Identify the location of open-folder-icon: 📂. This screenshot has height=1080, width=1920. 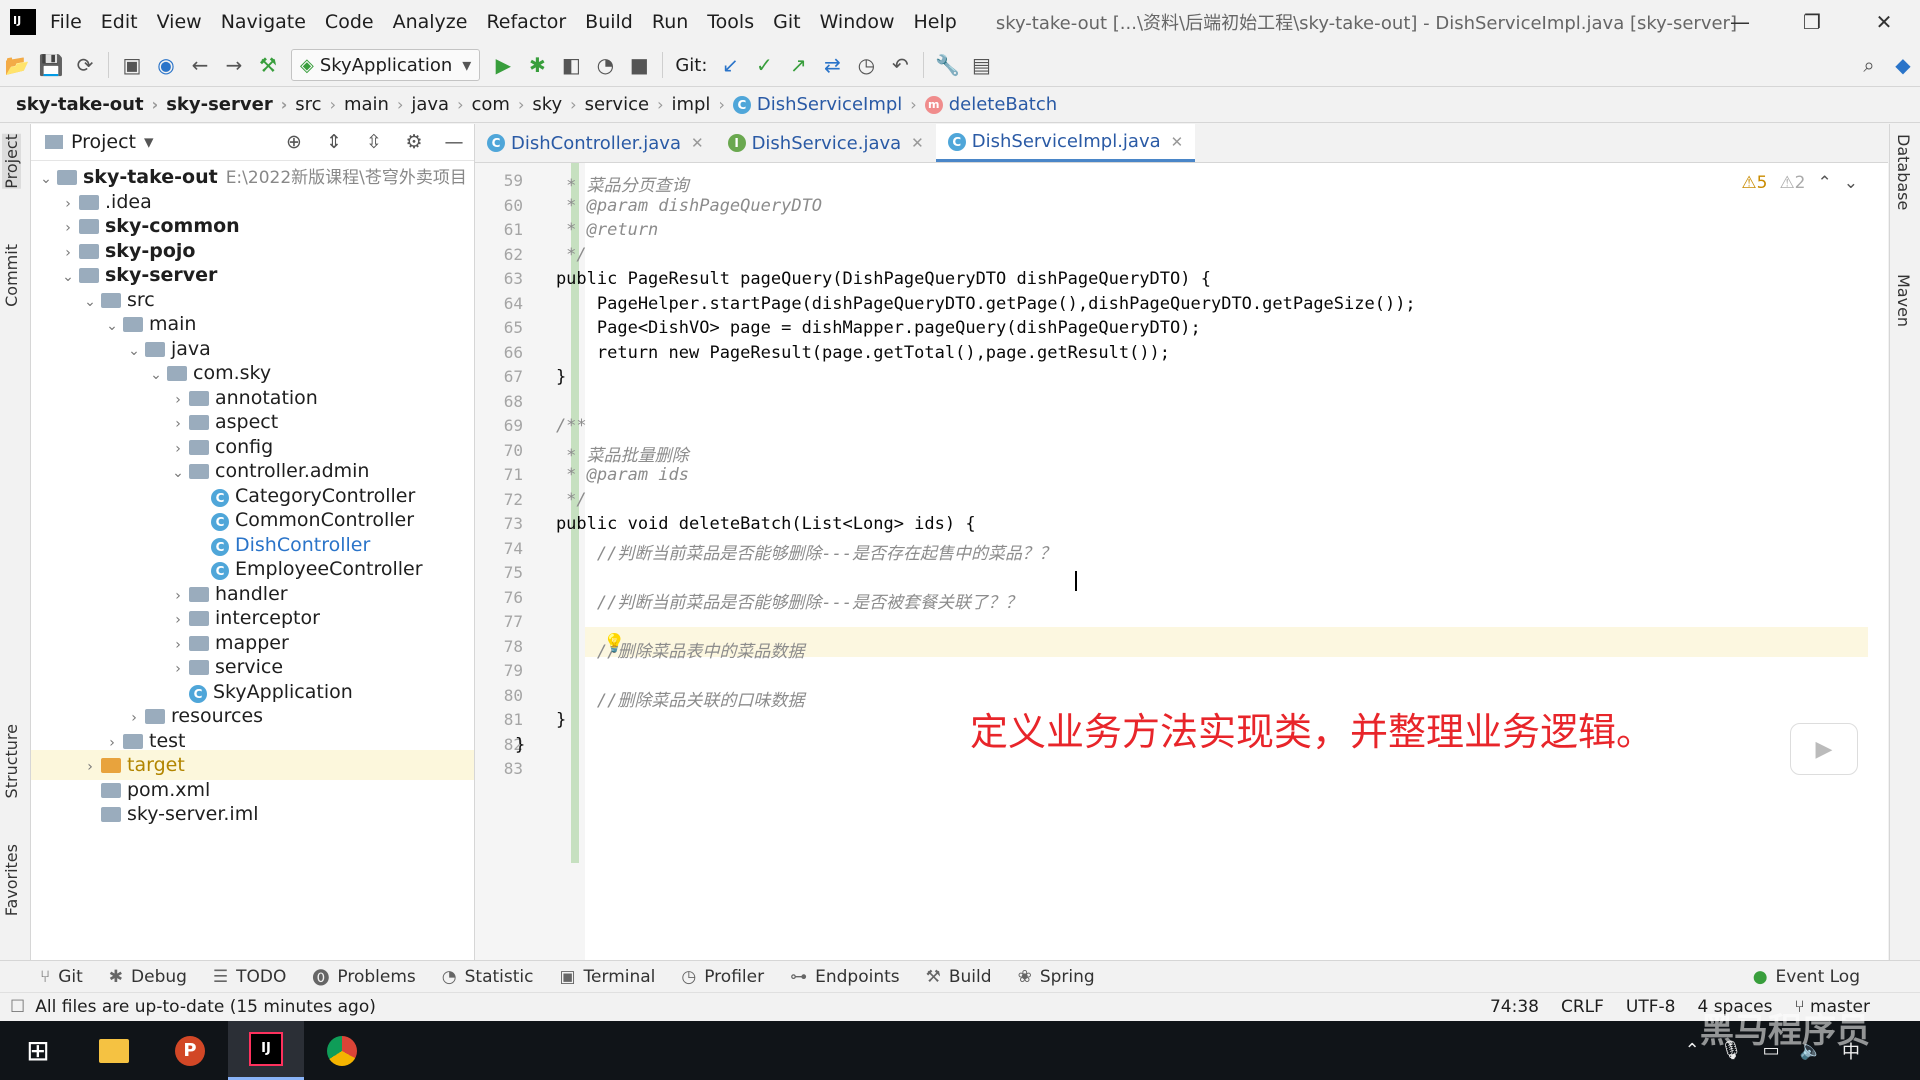
(17, 65).